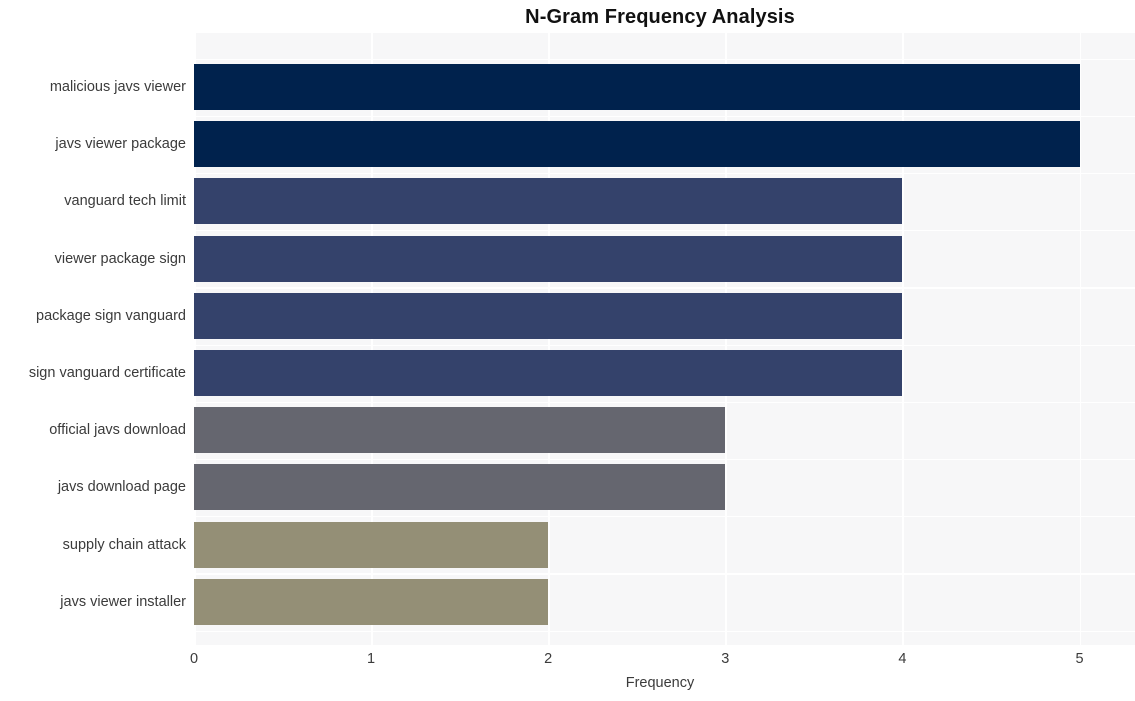 The width and height of the screenshot is (1135, 701). Describe the element at coordinates (902, 659) in the screenshot. I see `x-tick-label: 4` at that location.